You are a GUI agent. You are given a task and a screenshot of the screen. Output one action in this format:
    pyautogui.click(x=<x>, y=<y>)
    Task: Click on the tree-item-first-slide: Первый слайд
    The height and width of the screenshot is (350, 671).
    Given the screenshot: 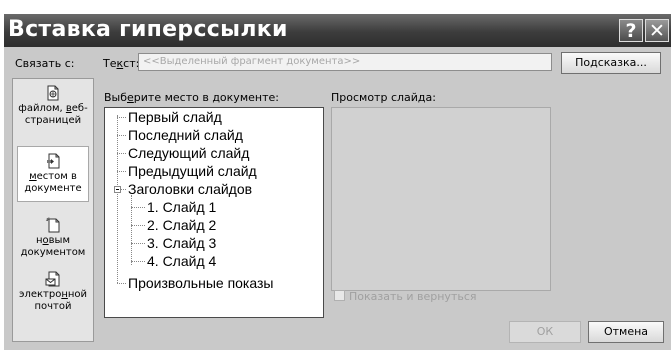 What is the action you would take?
    pyautogui.click(x=175, y=117)
    